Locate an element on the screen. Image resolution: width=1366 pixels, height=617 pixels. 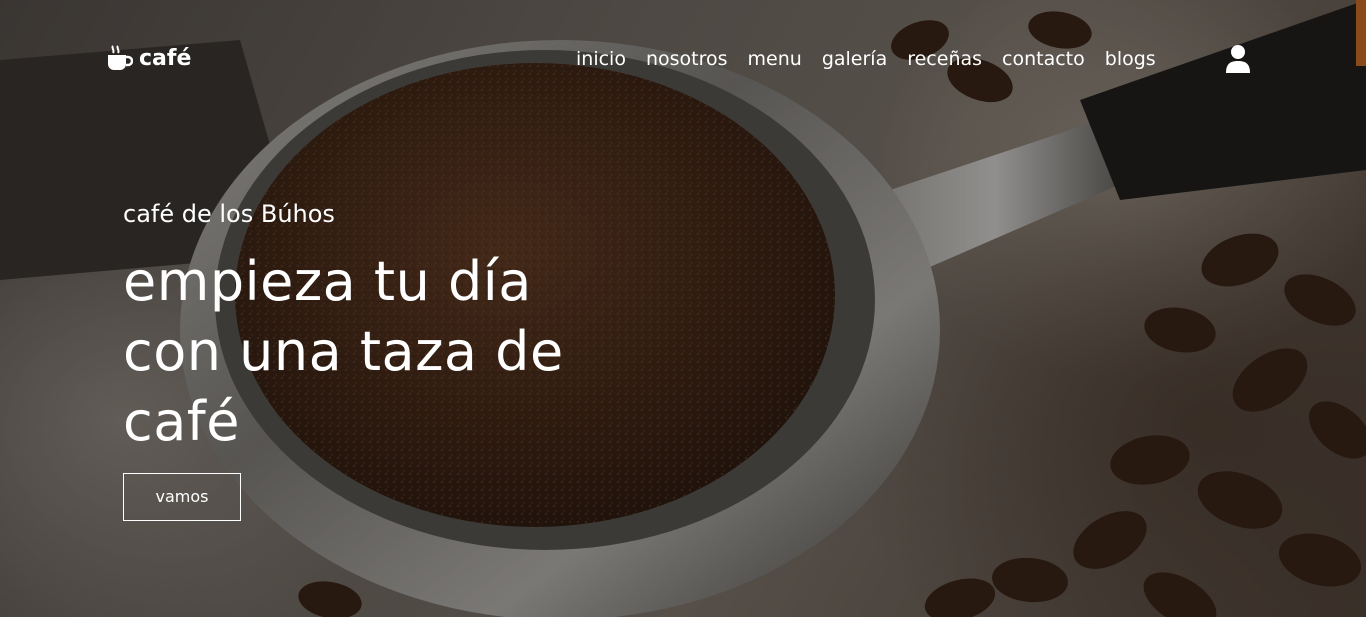
user-icon is located at coordinates (1238, 59).